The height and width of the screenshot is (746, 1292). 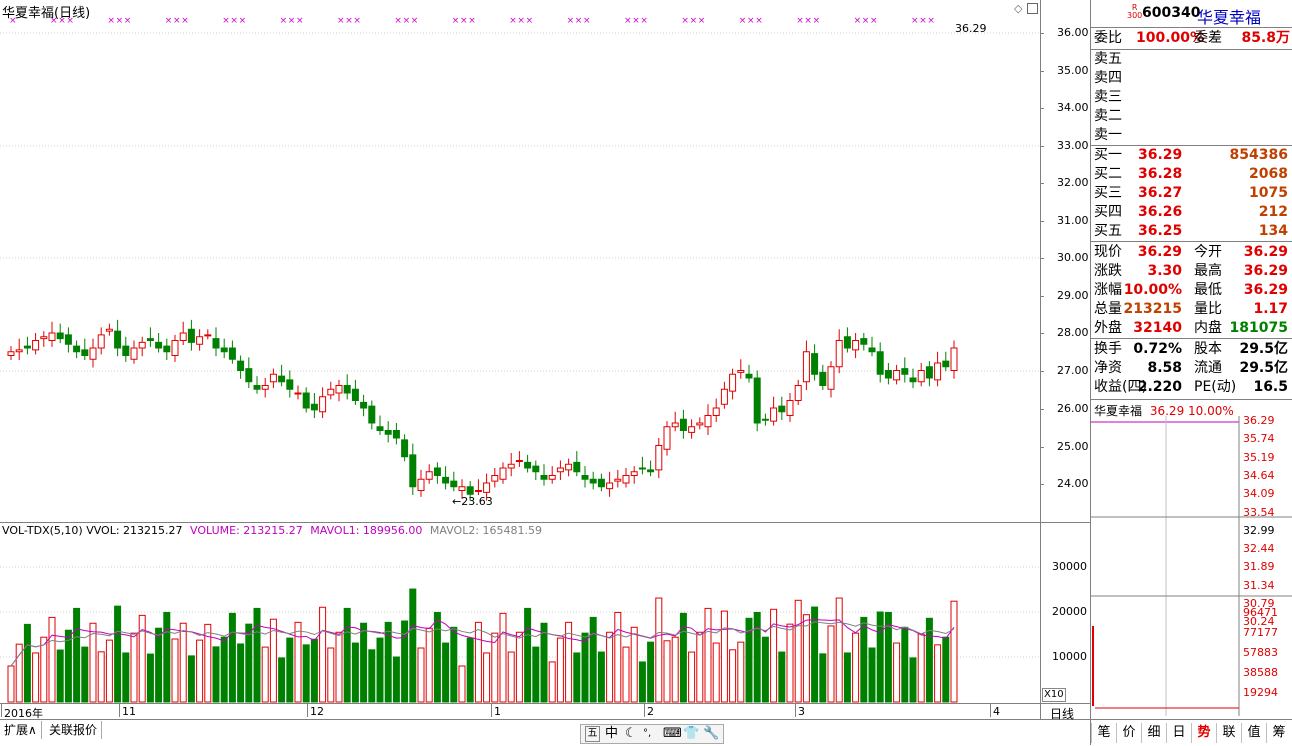 What do you see at coordinates (647, 734) in the screenshot?
I see `punctuation-icon: °,` at bounding box center [647, 734].